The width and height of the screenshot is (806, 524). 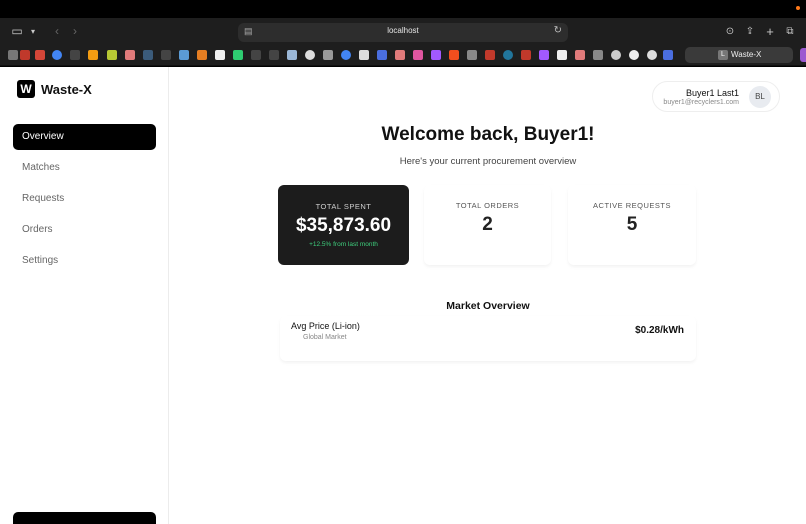 What do you see at coordinates (487, 205) in the screenshot?
I see `stat-label: TOTAL ORDERS` at bounding box center [487, 205].